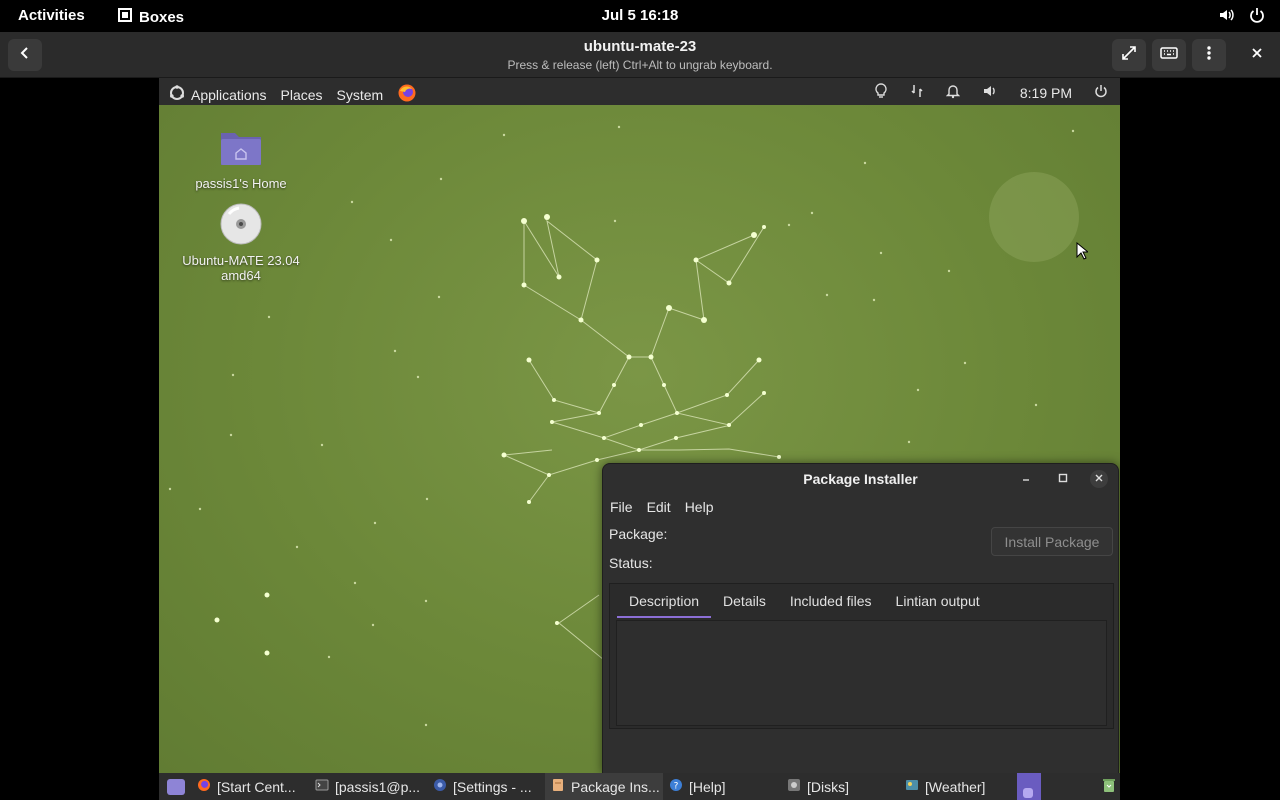 The height and width of the screenshot is (800, 1280). Describe the element at coordinates (440, 786) in the screenshot. I see `settings-icon` at that location.